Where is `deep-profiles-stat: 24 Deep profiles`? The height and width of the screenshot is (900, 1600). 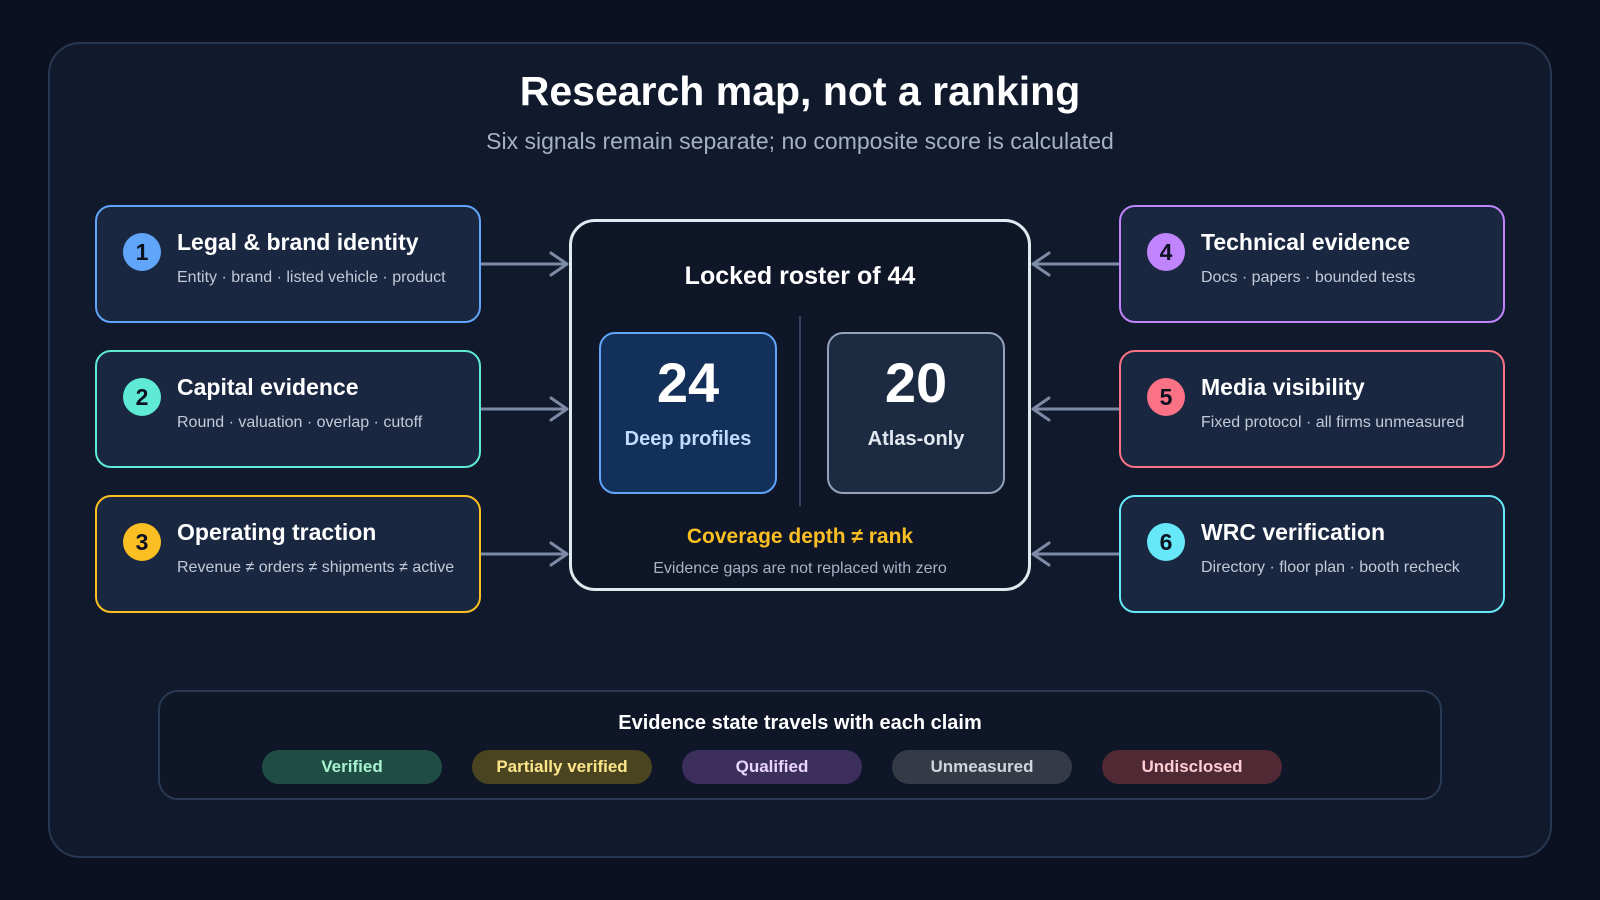 deep-profiles-stat: 24 Deep profiles is located at coordinates (688, 413).